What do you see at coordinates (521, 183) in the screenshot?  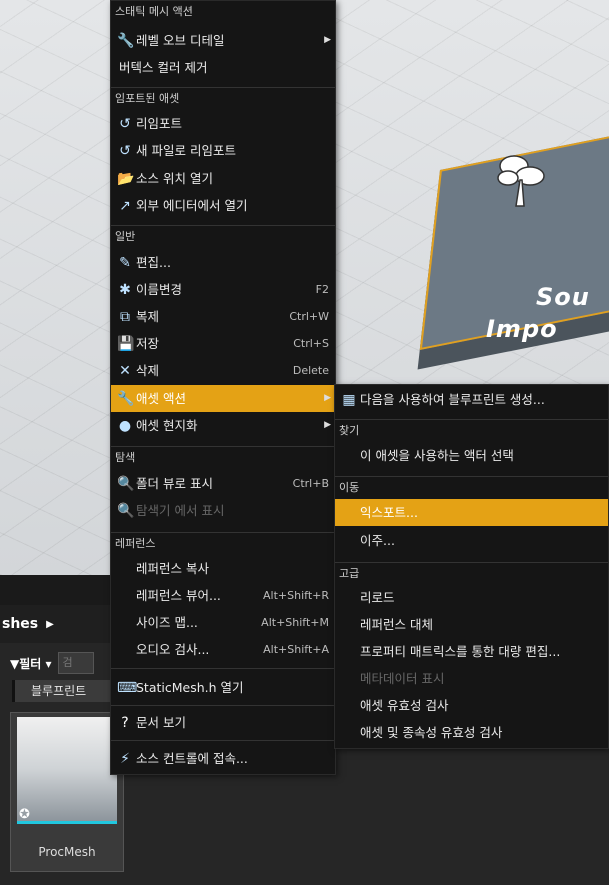 I see `tree-actor-icon` at bounding box center [521, 183].